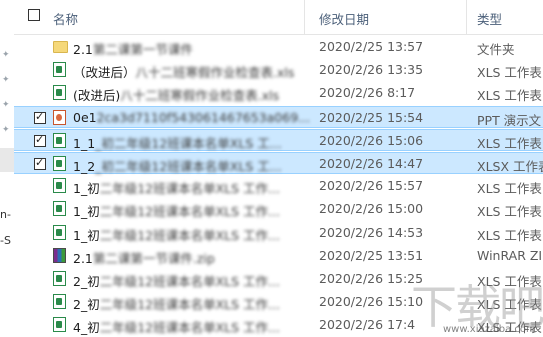 Image resolution: width=543 pixels, height=337 pixels. I want to click on file-date: 2020/2/26 15:00, so click(371, 209).